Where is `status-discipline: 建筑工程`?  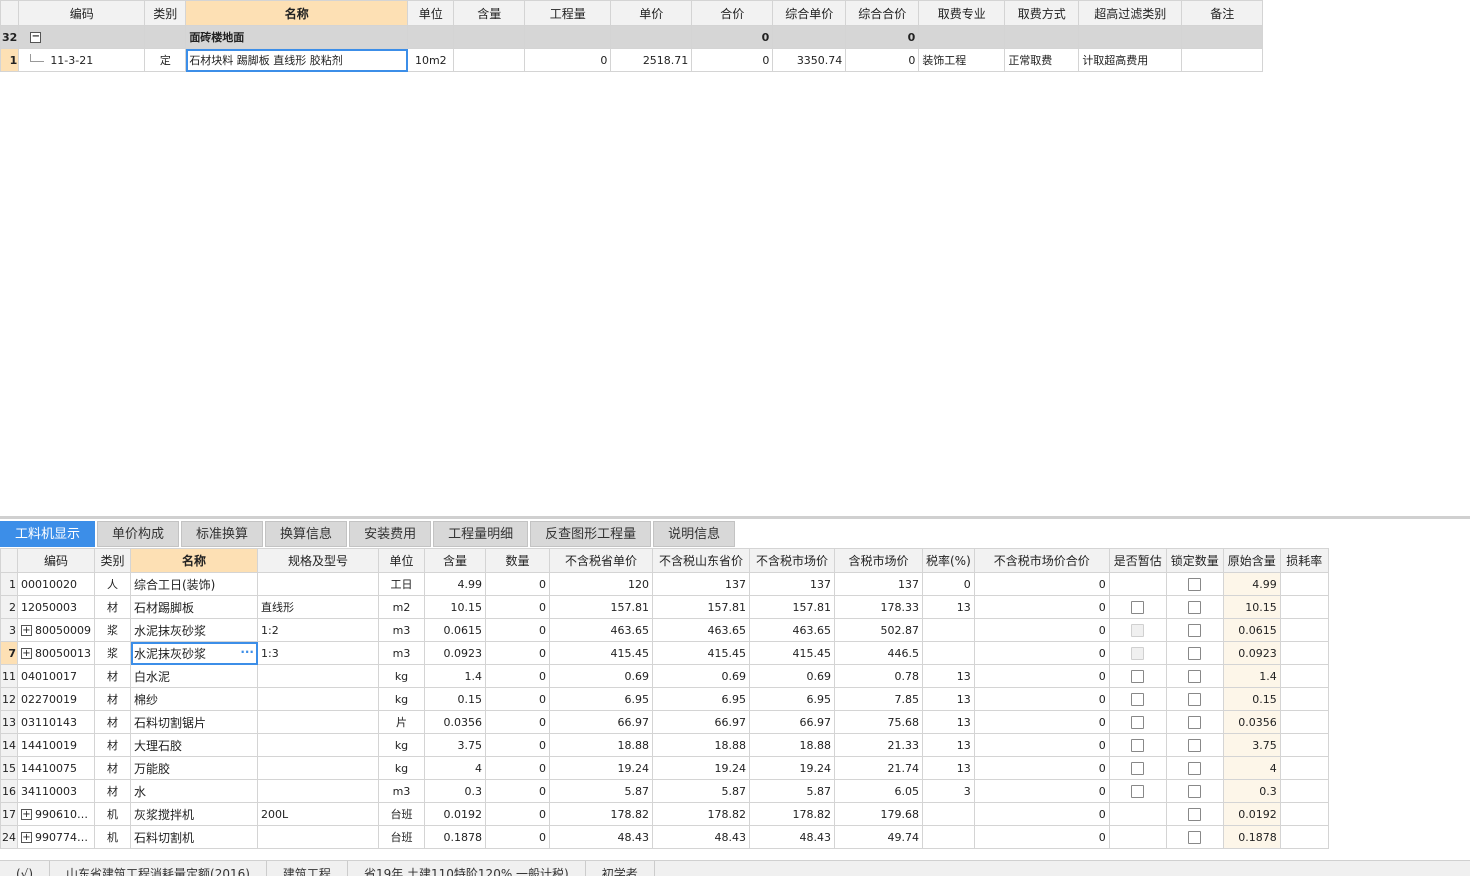 status-discipline: 建筑工程 is located at coordinates (307, 868).